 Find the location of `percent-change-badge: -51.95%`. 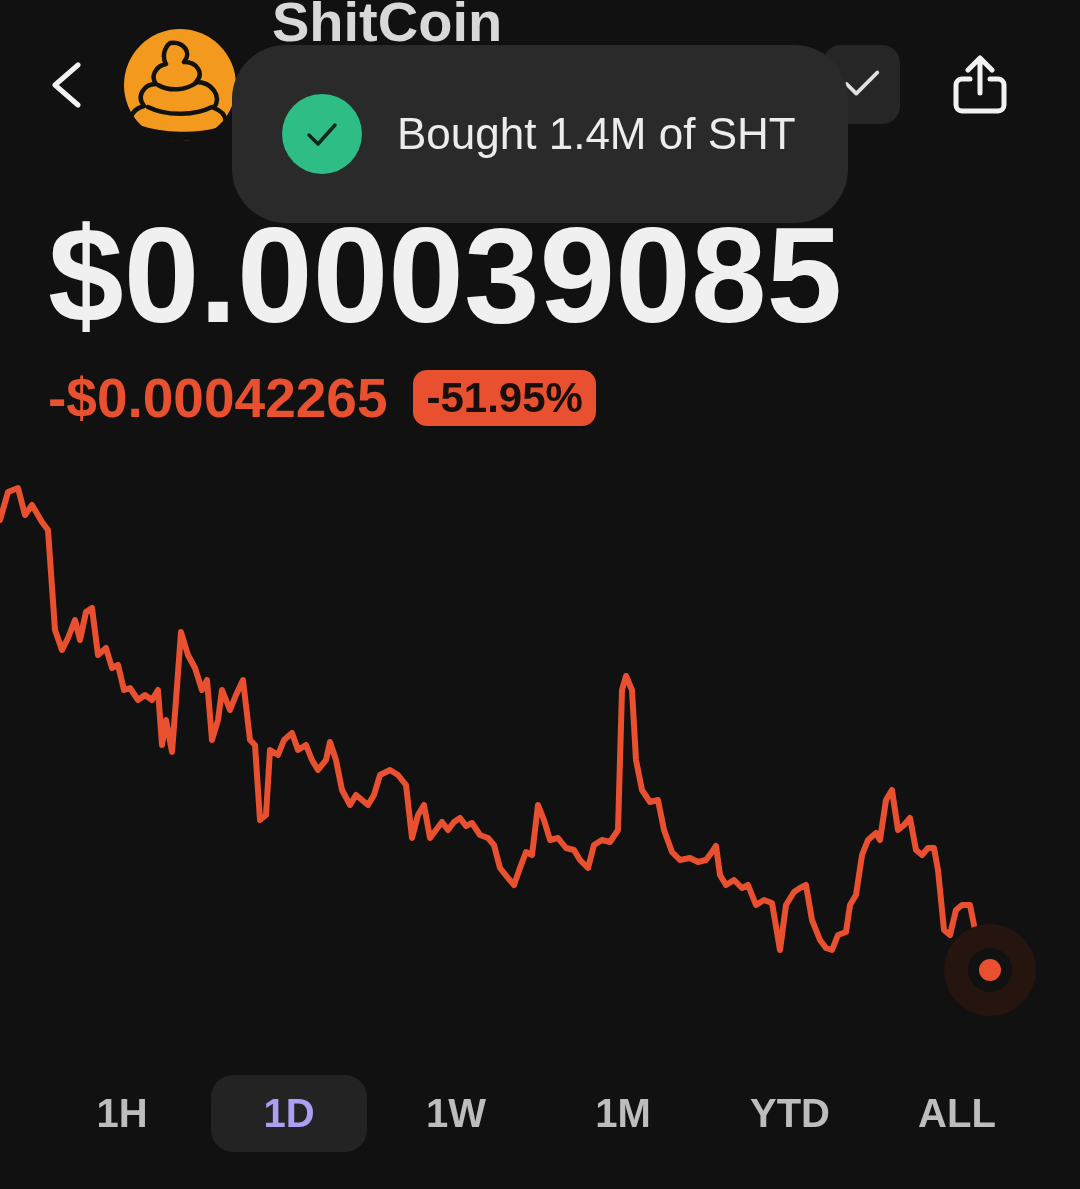

percent-change-badge: -51.95% is located at coordinates (504, 398).